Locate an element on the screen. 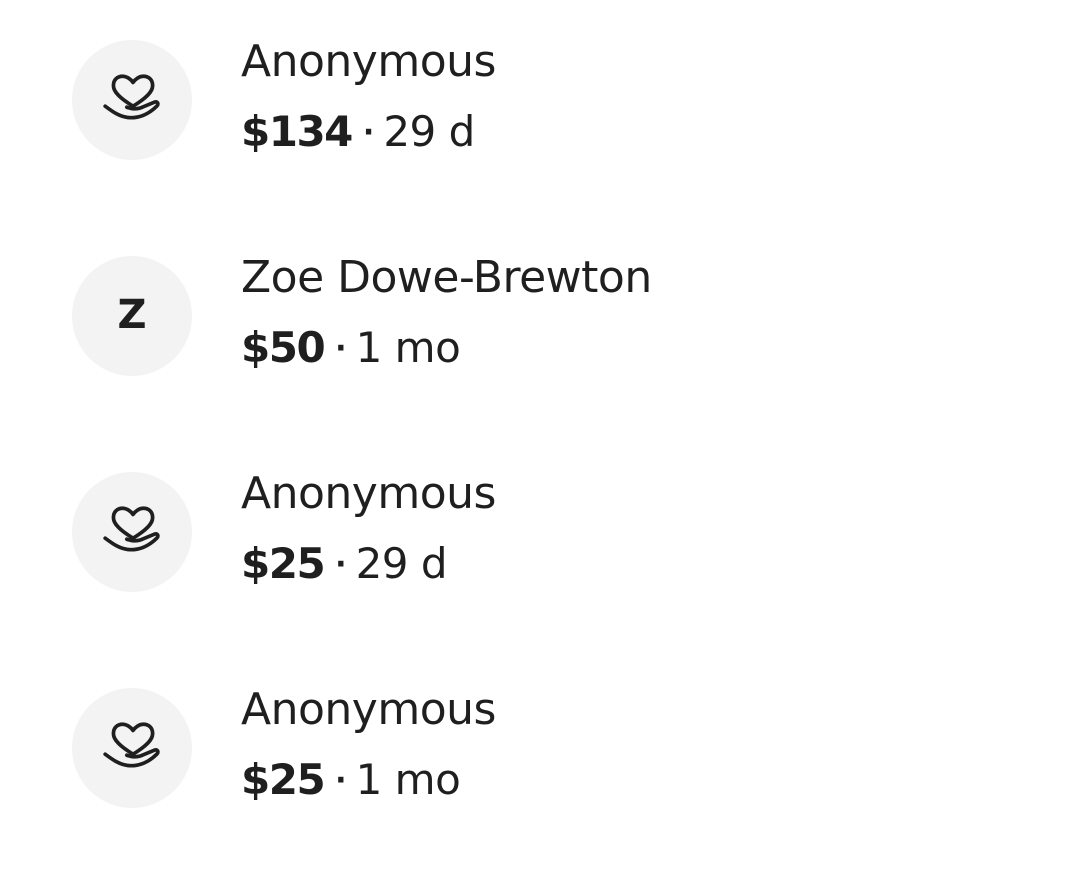 The width and height of the screenshot is (1079, 877). avatar-initial: Z is located at coordinates (132, 315).